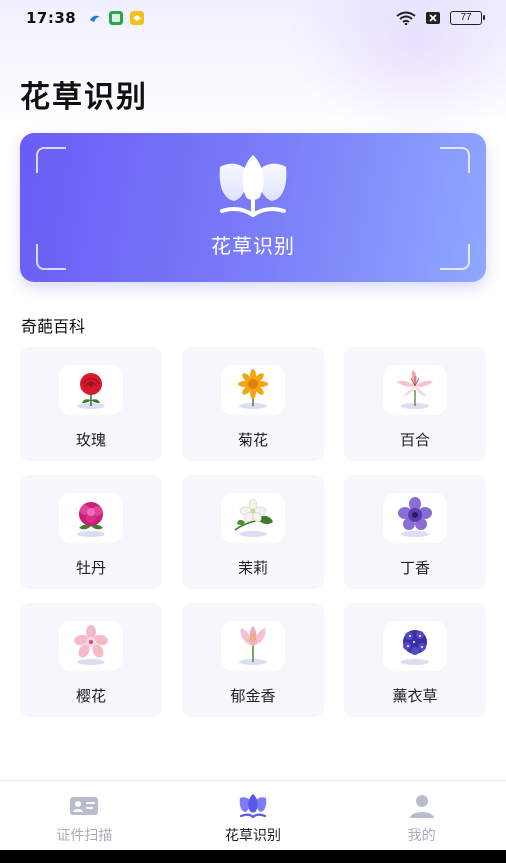 This screenshot has width=506, height=863. Describe the element at coordinates (406, 18) in the screenshot. I see `wifi-icon` at that location.